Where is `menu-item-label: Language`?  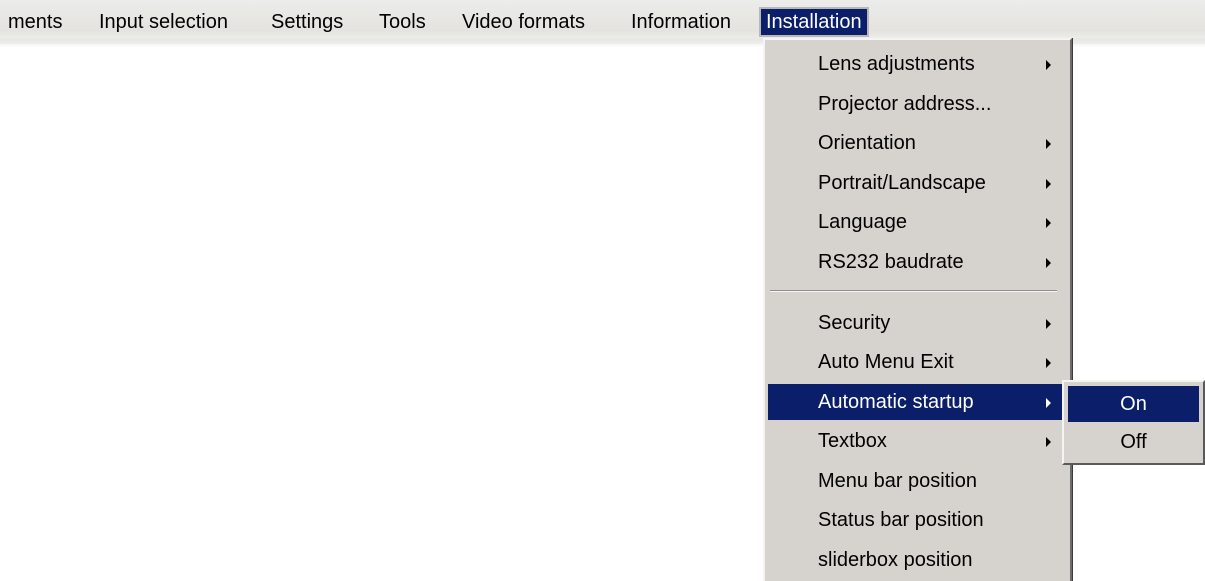
menu-item-label: Language is located at coordinates (862, 222).